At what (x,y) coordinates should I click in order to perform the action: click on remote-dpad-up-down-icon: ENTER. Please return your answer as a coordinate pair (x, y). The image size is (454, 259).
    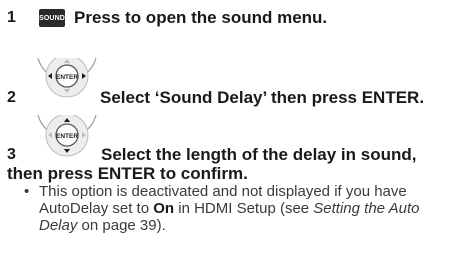
    Looking at the image, I should click on (67, 136).